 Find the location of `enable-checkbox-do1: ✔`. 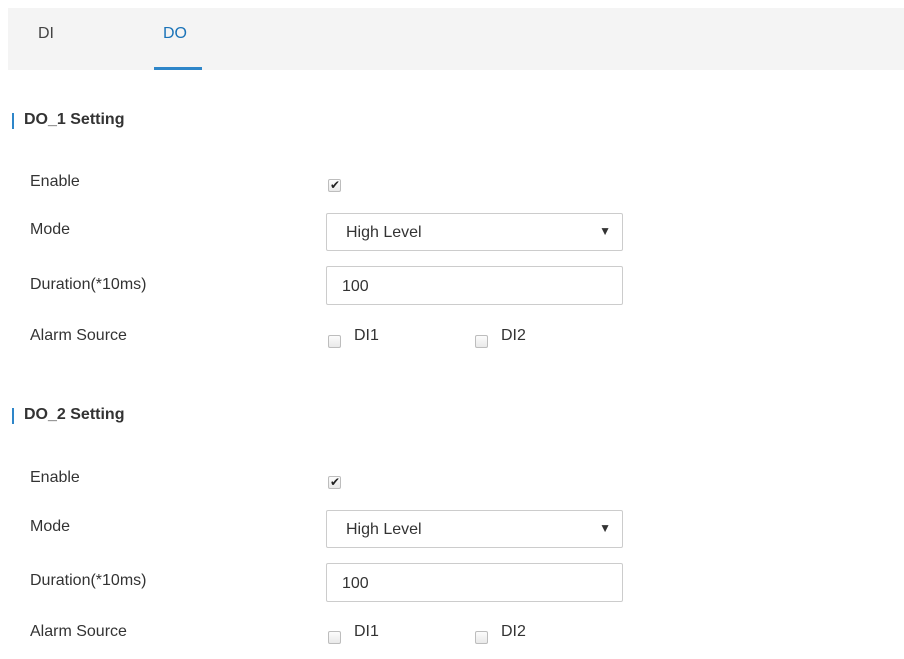

enable-checkbox-do1: ✔ is located at coordinates (334, 185).